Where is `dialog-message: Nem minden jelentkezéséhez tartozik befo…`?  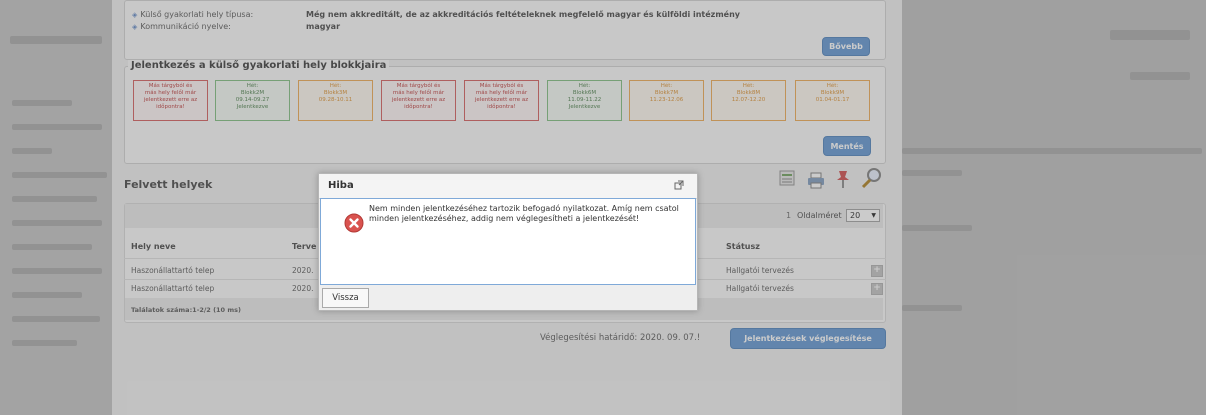 dialog-message: Nem minden jelentkezéséhez tartozik befo… is located at coordinates (524, 213).